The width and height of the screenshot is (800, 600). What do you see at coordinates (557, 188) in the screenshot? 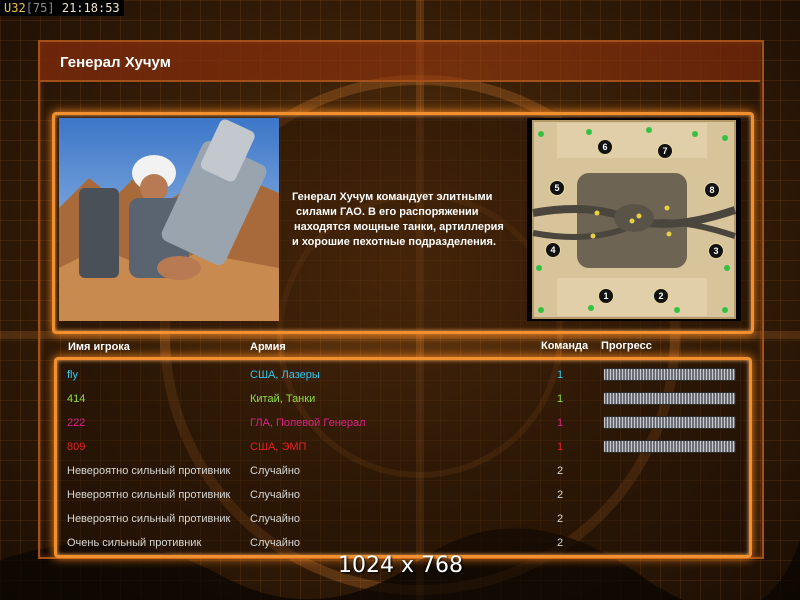
I see `map-start-marker: 5` at bounding box center [557, 188].